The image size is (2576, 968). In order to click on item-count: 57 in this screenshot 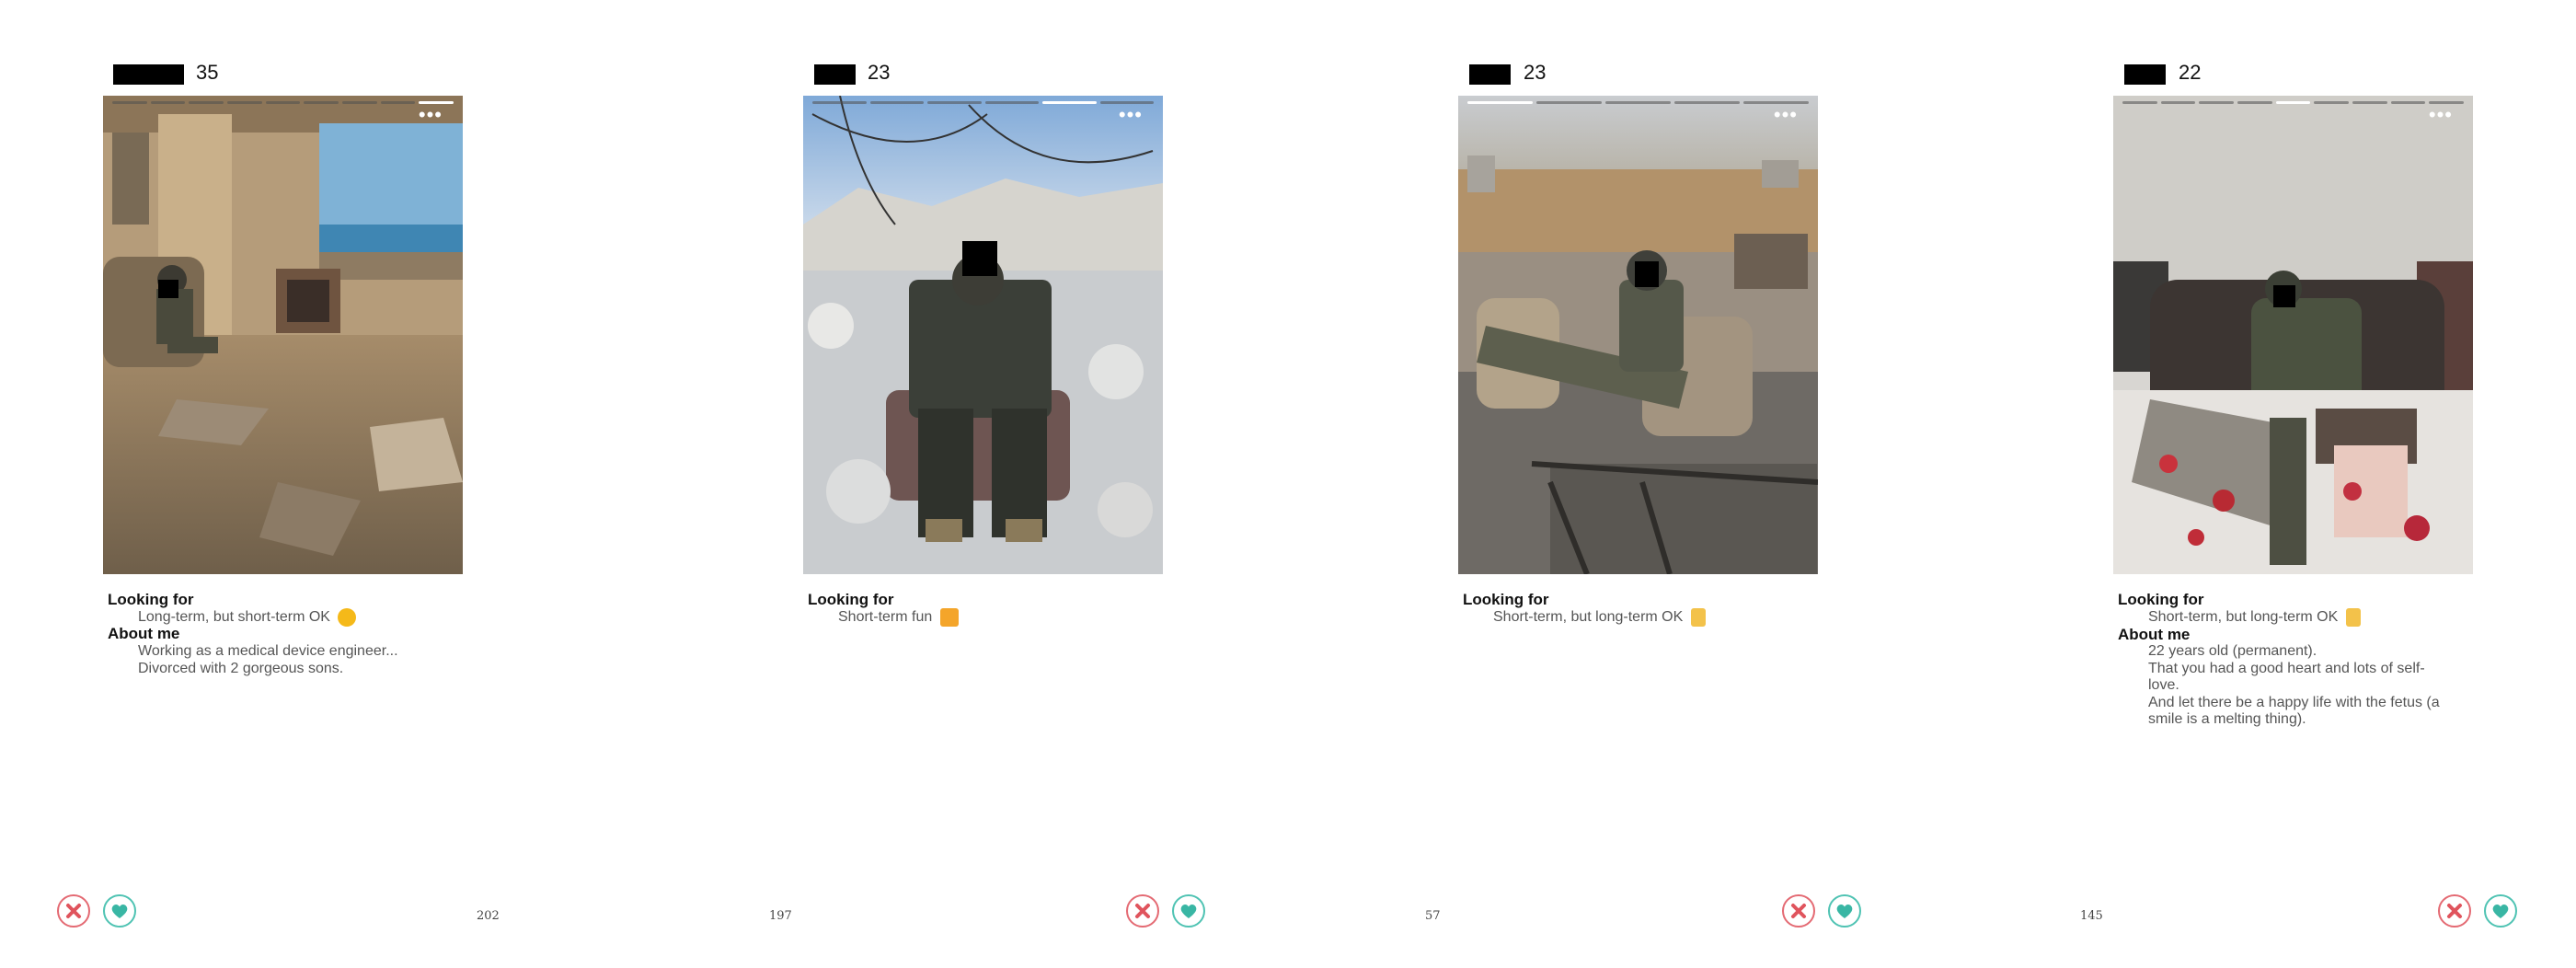, I will do `click(1433, 916)`.